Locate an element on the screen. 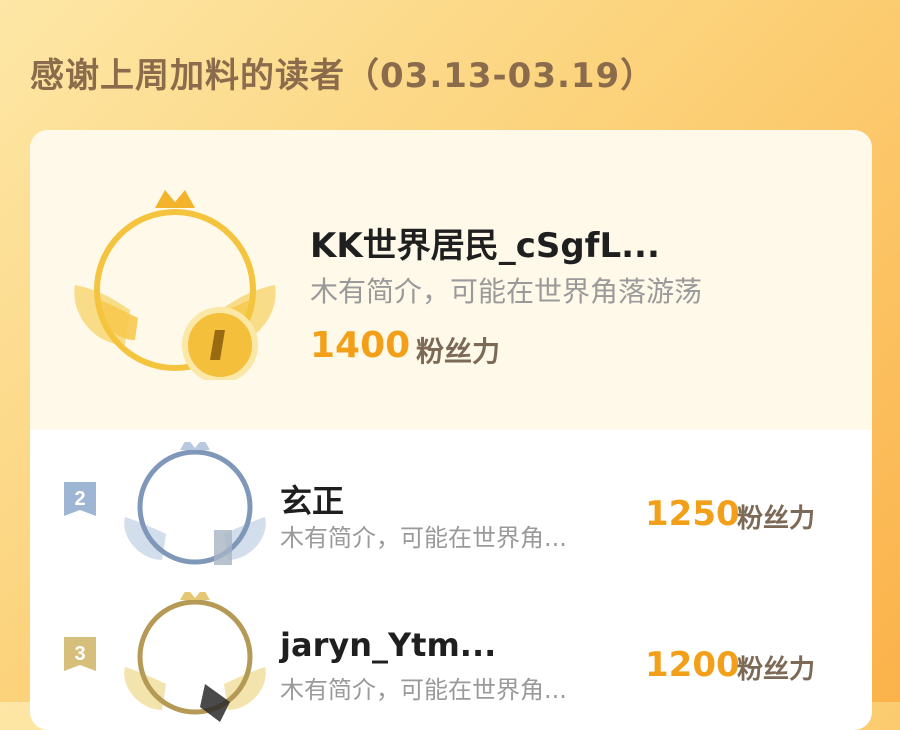  rank-2-frame-graphic is located at coordinates (195, 501).